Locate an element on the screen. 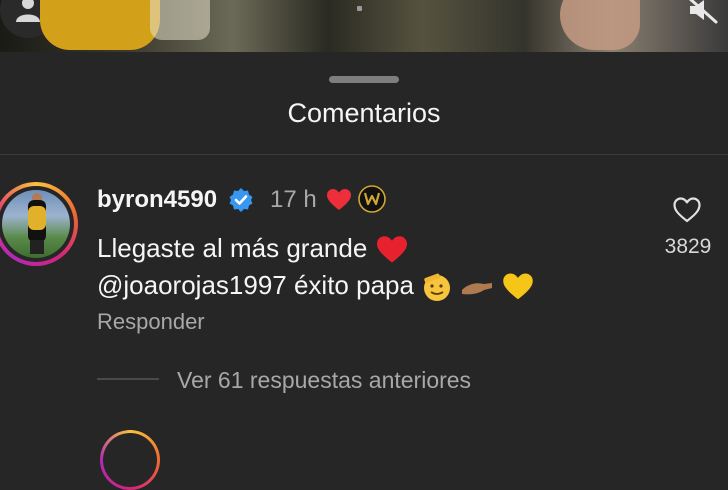 This screenshot has height=490, width=728. red-heart-emoji-icon is located at coordinates (391, 249).